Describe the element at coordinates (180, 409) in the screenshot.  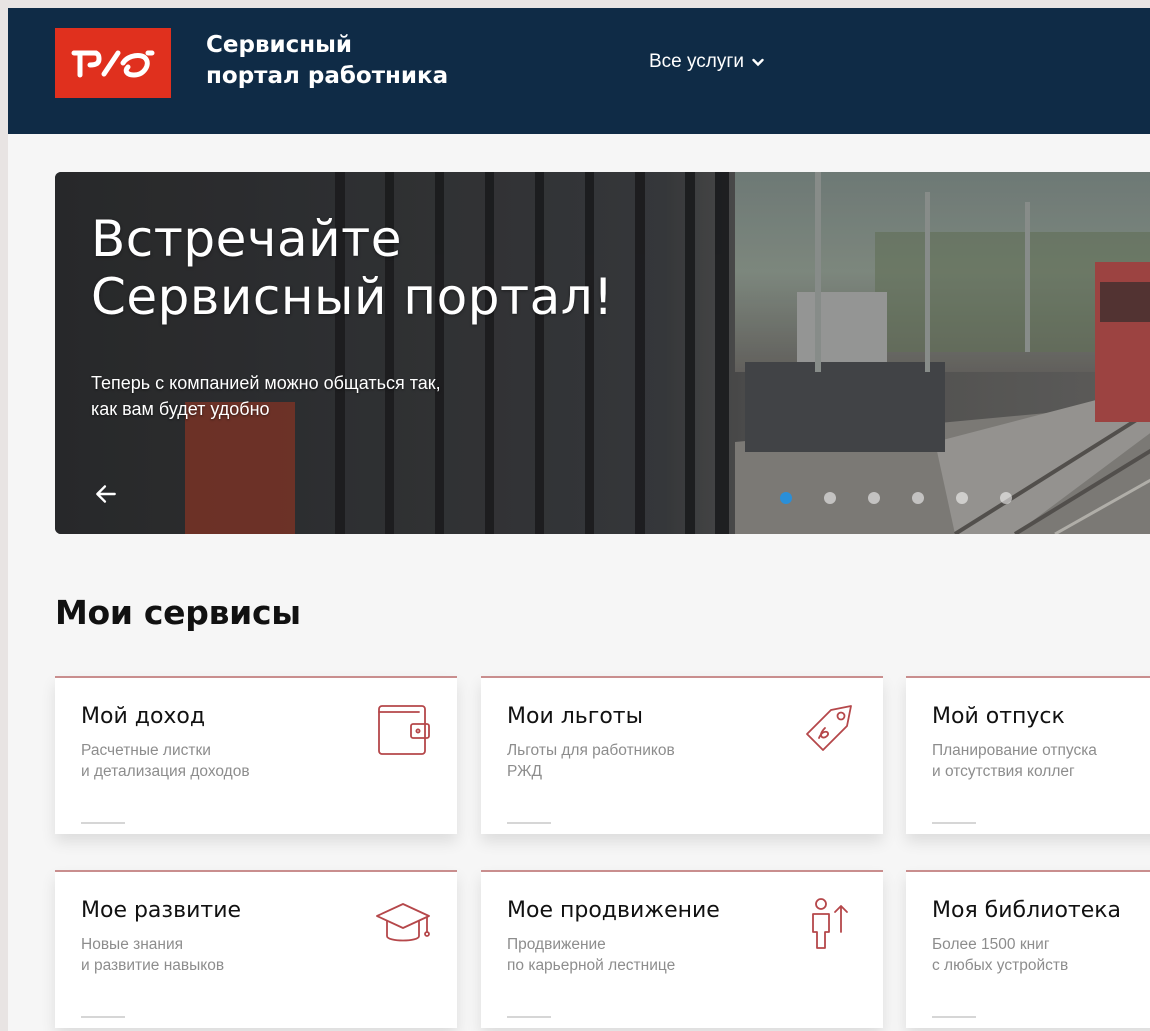
I see `banner-subtitle-line-2: как вам будет удобно` at that location.